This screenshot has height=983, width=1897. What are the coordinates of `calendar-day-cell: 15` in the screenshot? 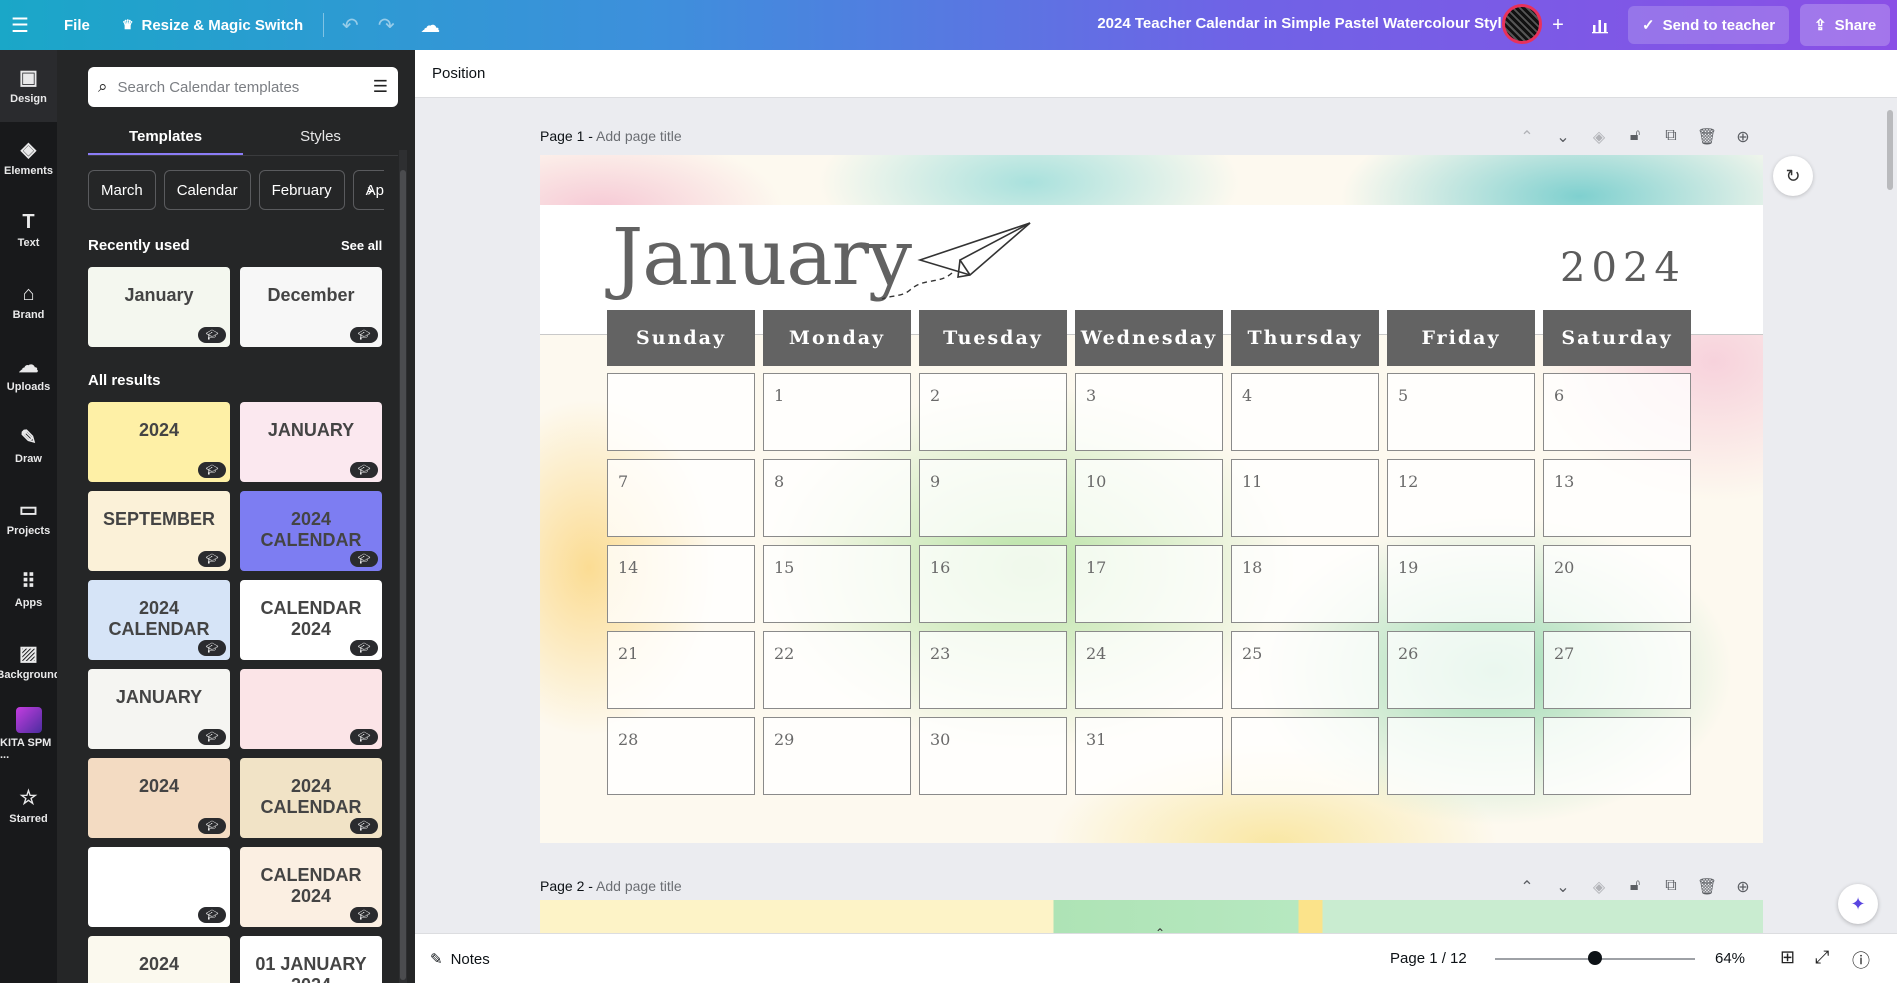 It's located at (837, 584).